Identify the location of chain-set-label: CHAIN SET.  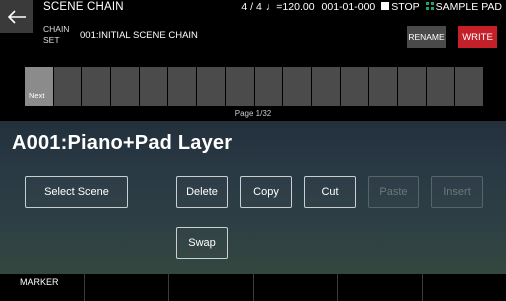
(56, 35).